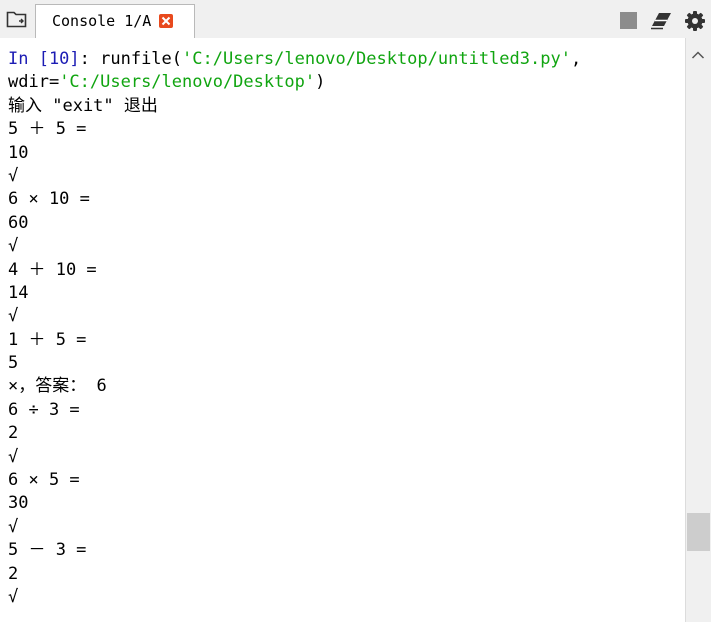 This screenshot has width=711, height=622. I want to click on options-button, so click(695, 21).